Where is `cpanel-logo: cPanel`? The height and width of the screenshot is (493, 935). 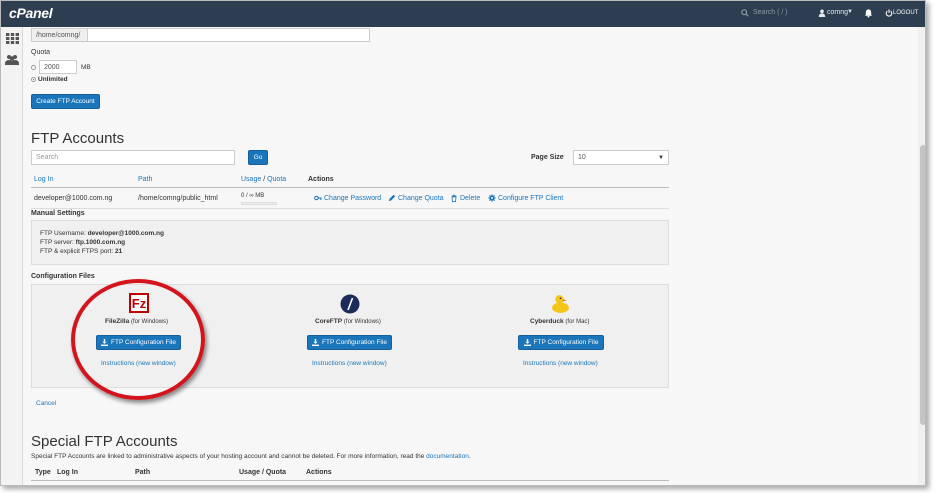 cpanel-logo: cPanel is located at coordinates (31, 13).